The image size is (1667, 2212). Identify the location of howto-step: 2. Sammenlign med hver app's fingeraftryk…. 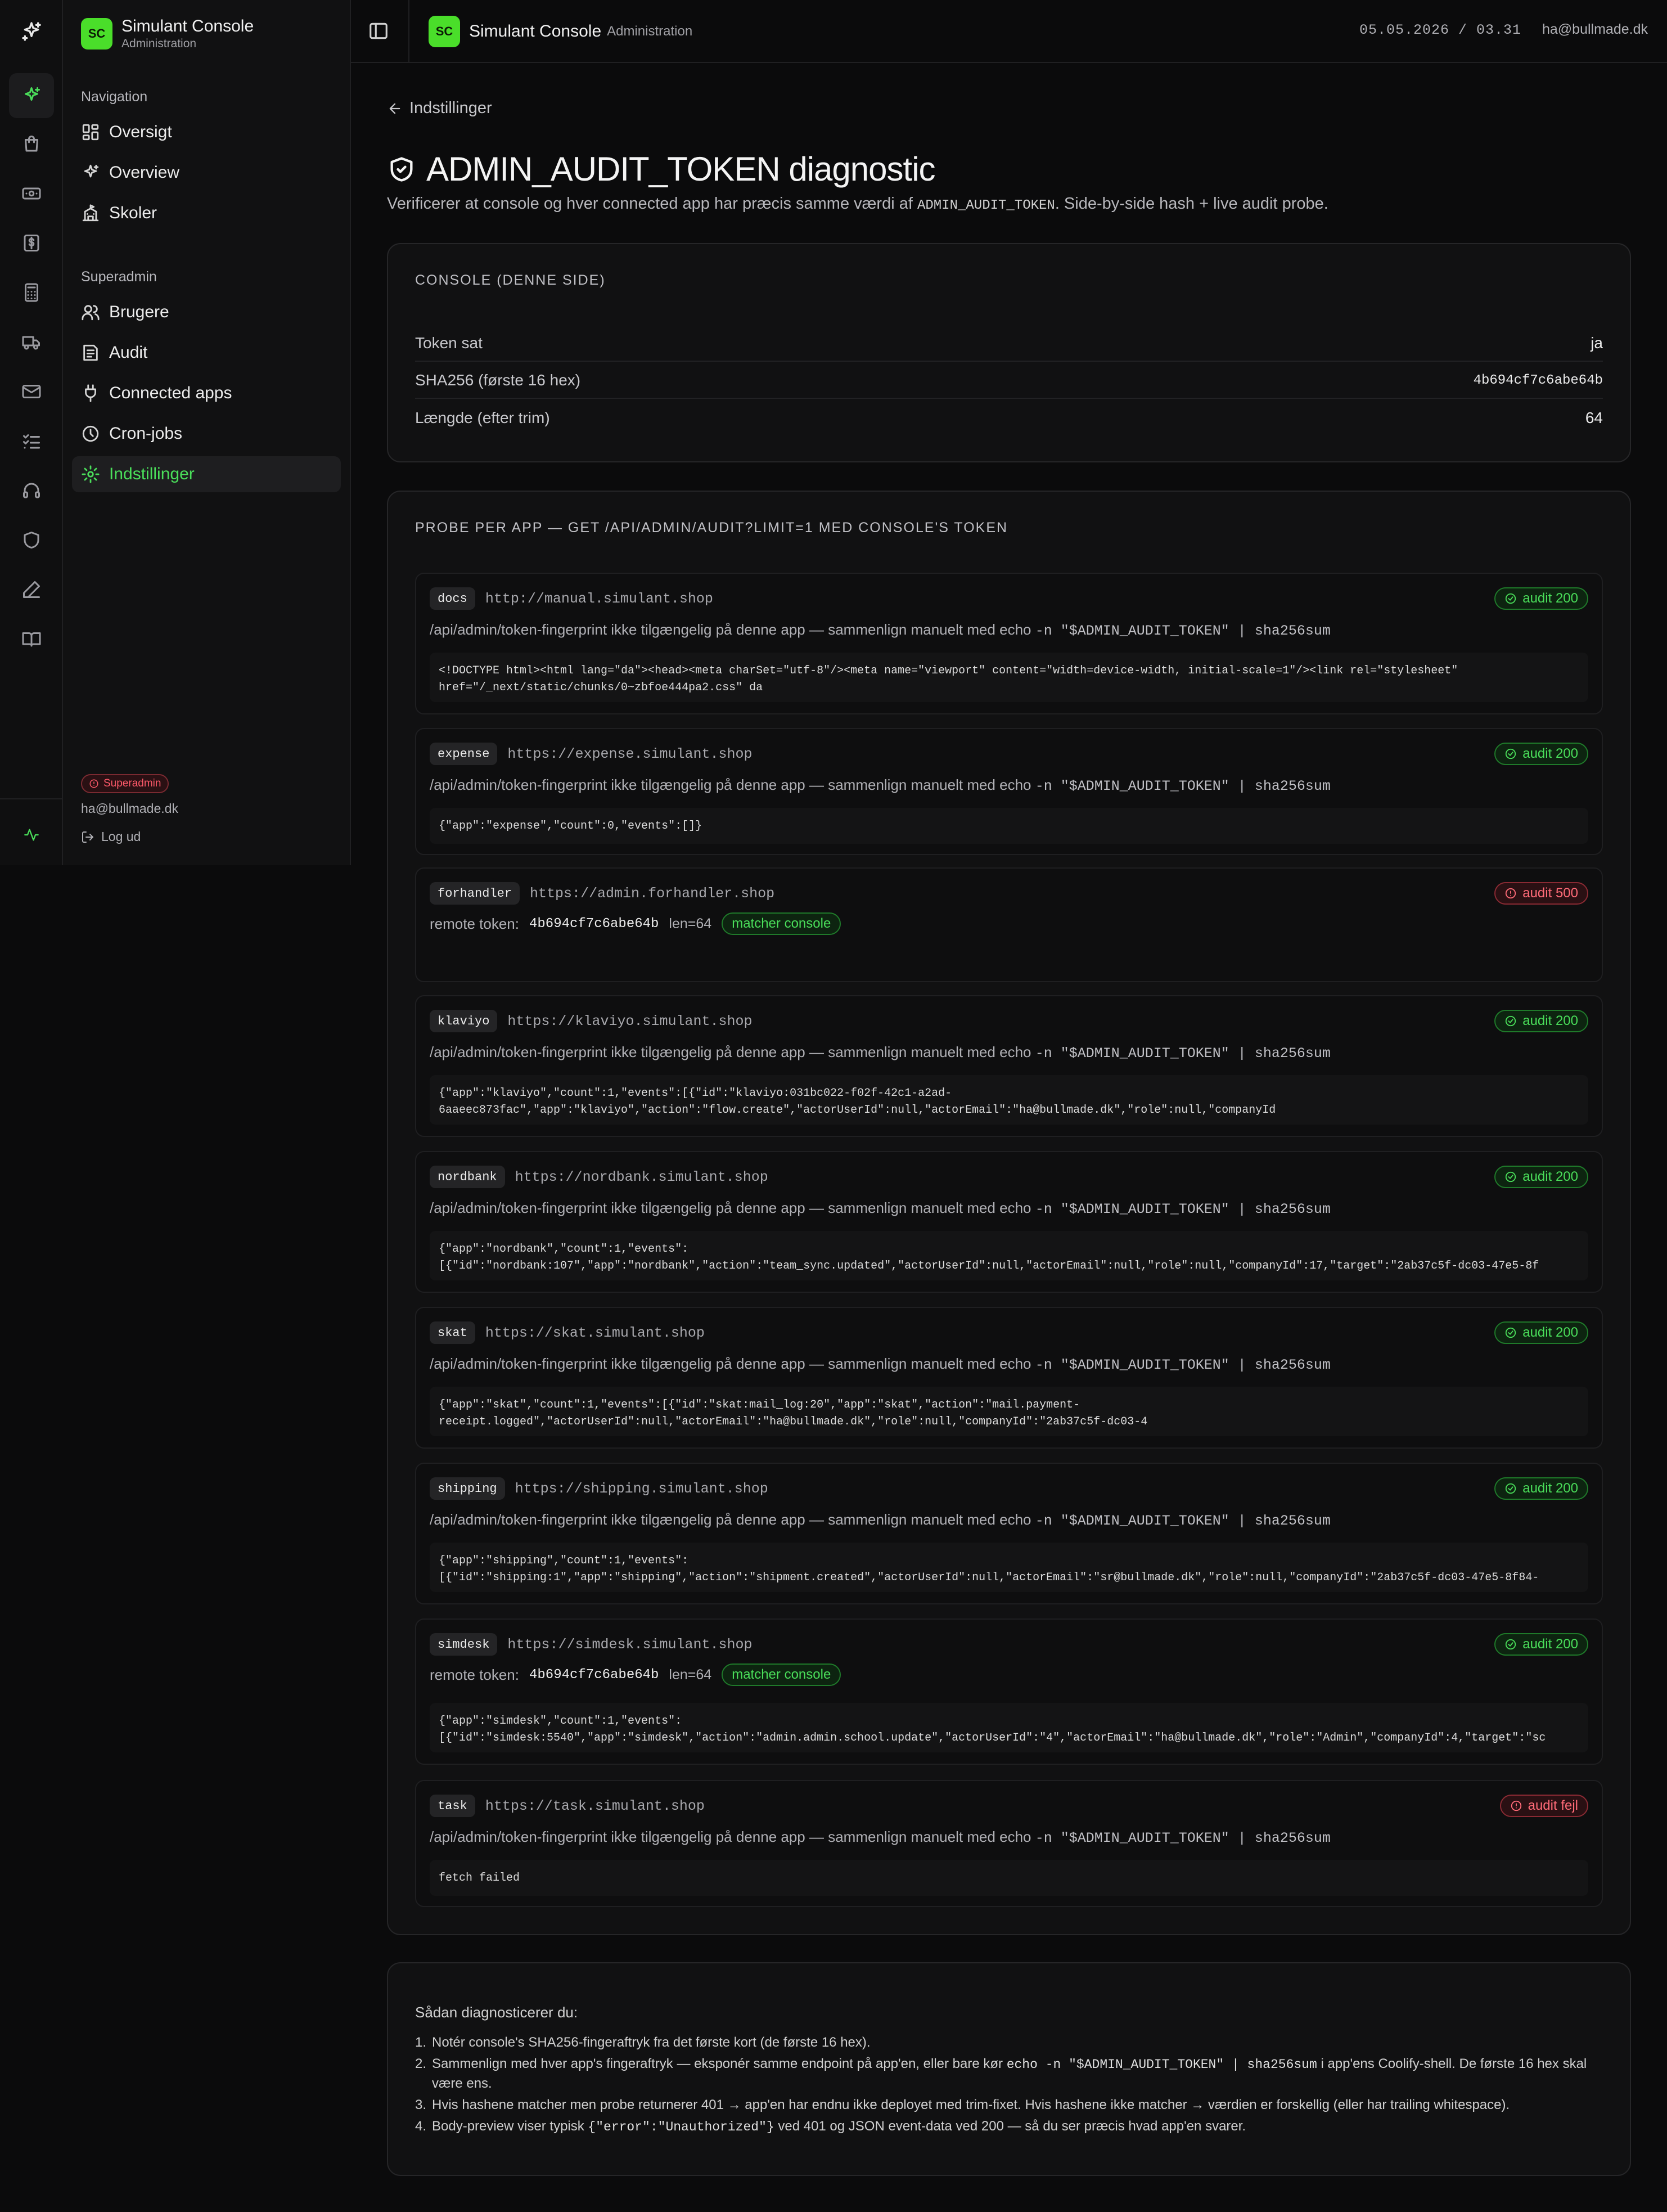
(1001, 2073).